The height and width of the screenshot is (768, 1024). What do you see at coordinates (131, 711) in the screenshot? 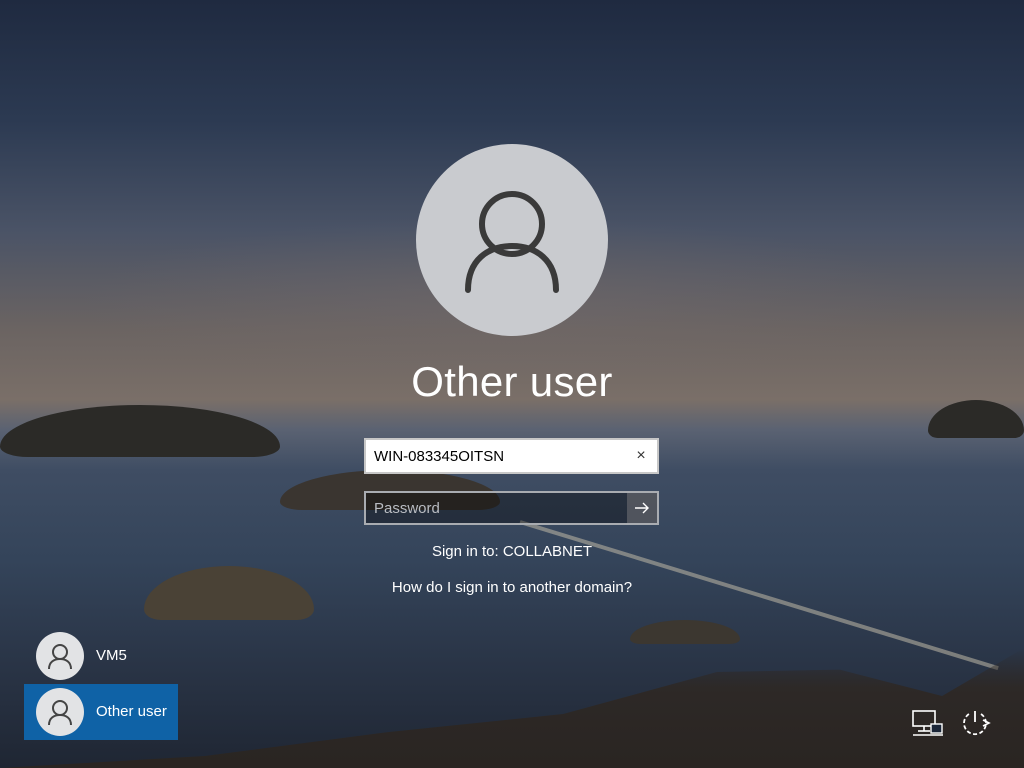
I see `user-item-label: Other user` at bounding box center [131, 711].